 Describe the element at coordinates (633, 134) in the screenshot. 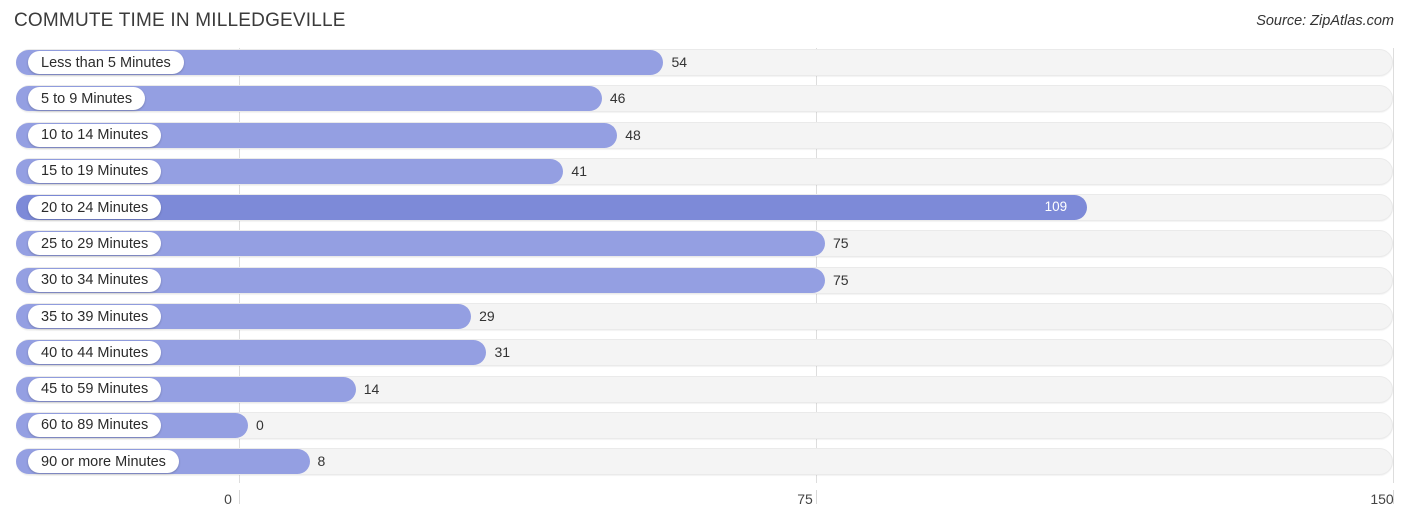

I see `bar-value-label: 48` at that location.